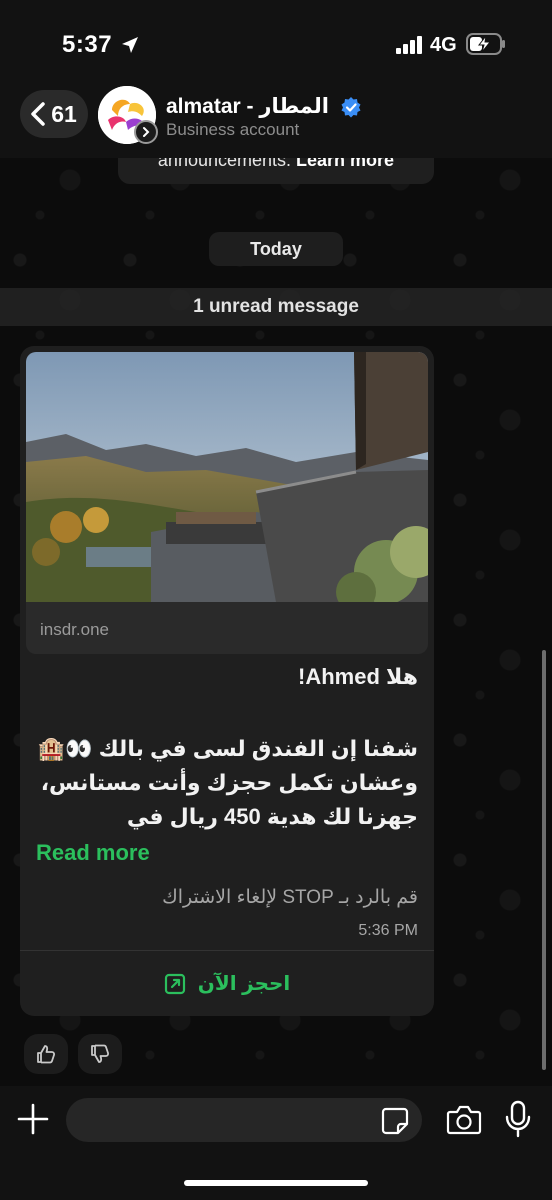 This screenshot has width=552, height=1200. Describe the element at coordinates (395, 1121) in the screenshot. I see `sticker-icon` at that location.